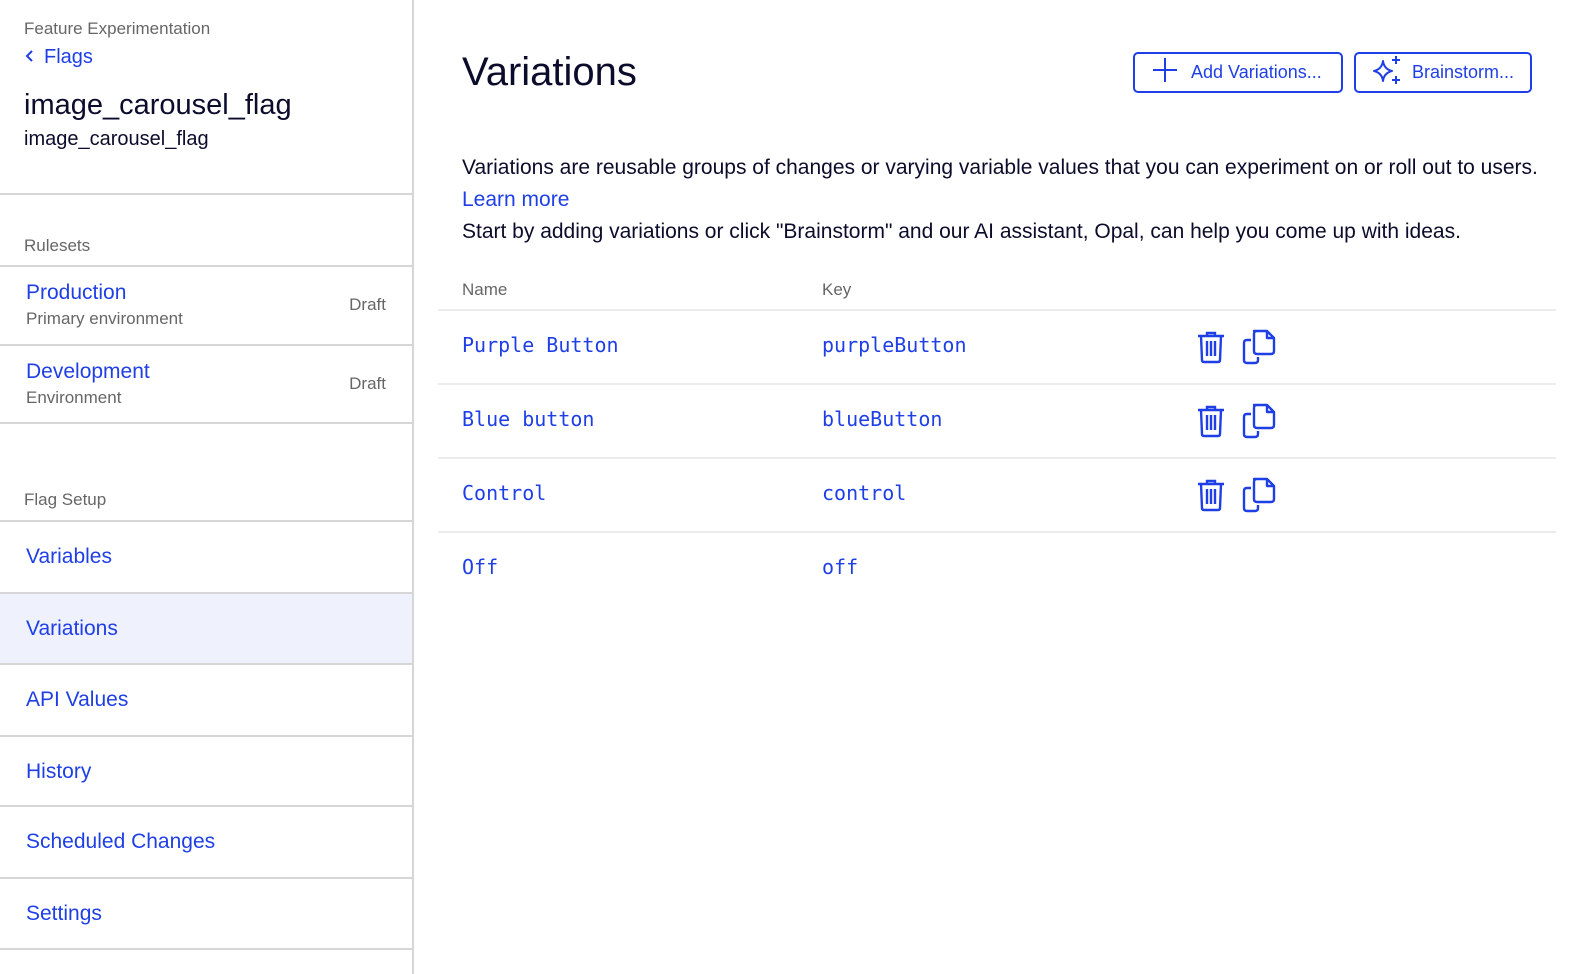 This screenshot has width=1572, height=974. I want to click on flag-setup-label: Flag Setup, so click(65, 499).